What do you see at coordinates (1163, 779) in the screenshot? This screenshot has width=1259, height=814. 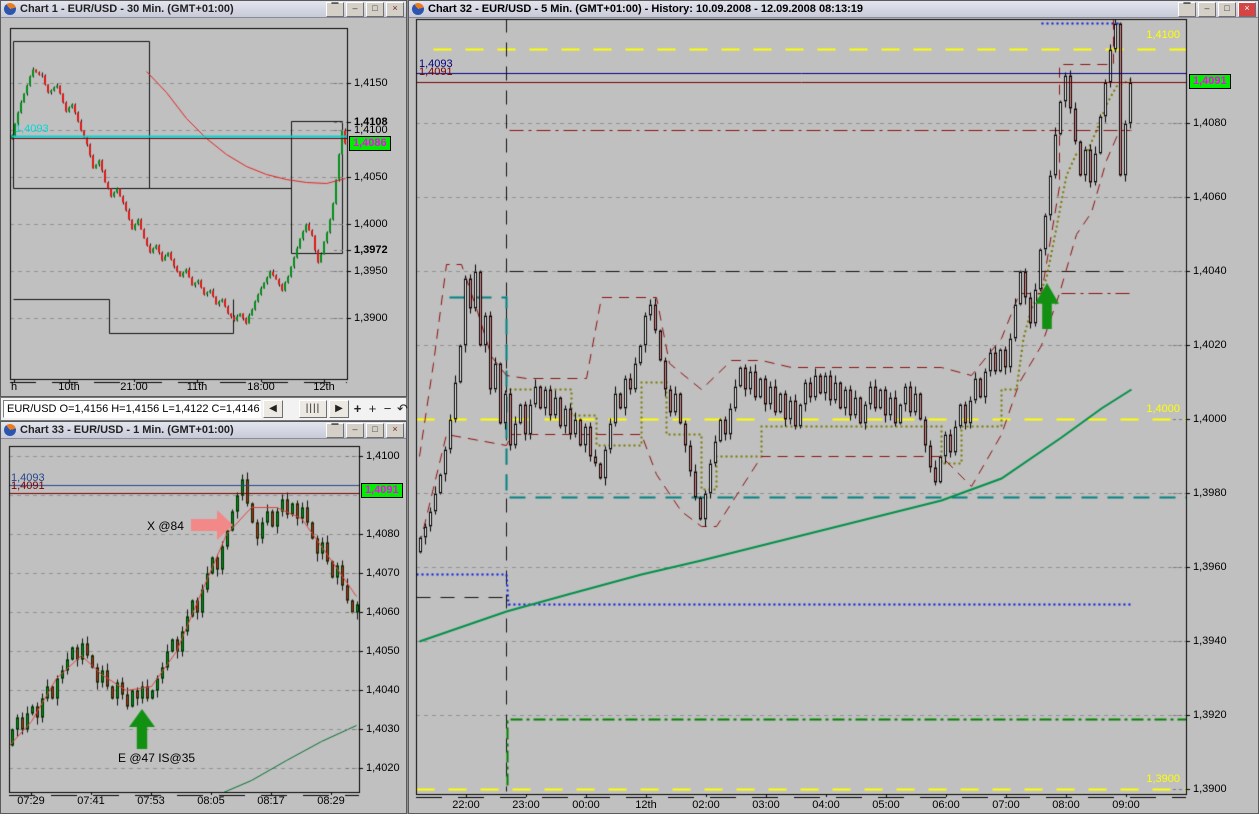 I see `yellow-low-label: 1,3900` at bounding box center [1163, 779].